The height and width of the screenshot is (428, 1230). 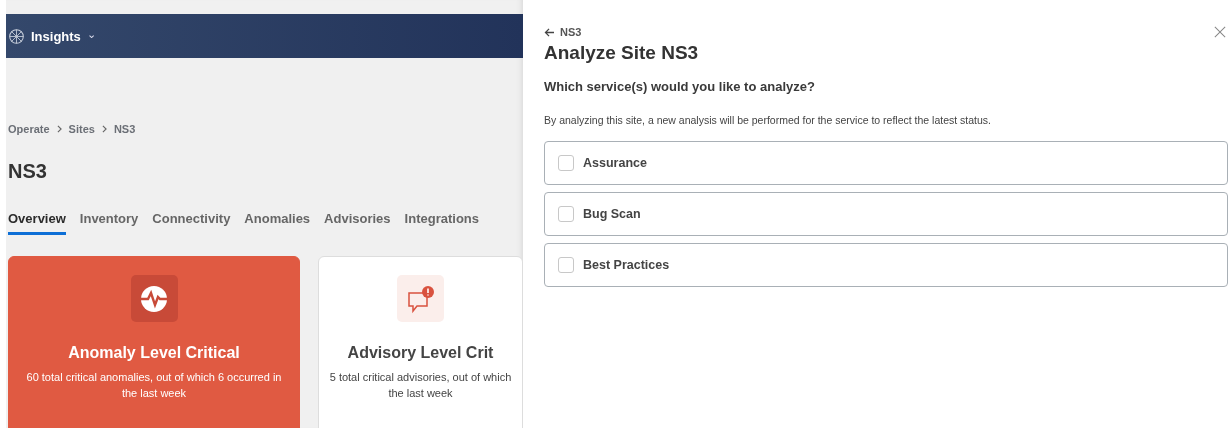 What do you see at coordinates (29, 129) in the screenshot?
I see `breadcrumb-link: Operate` at bounding box center [29, 129].